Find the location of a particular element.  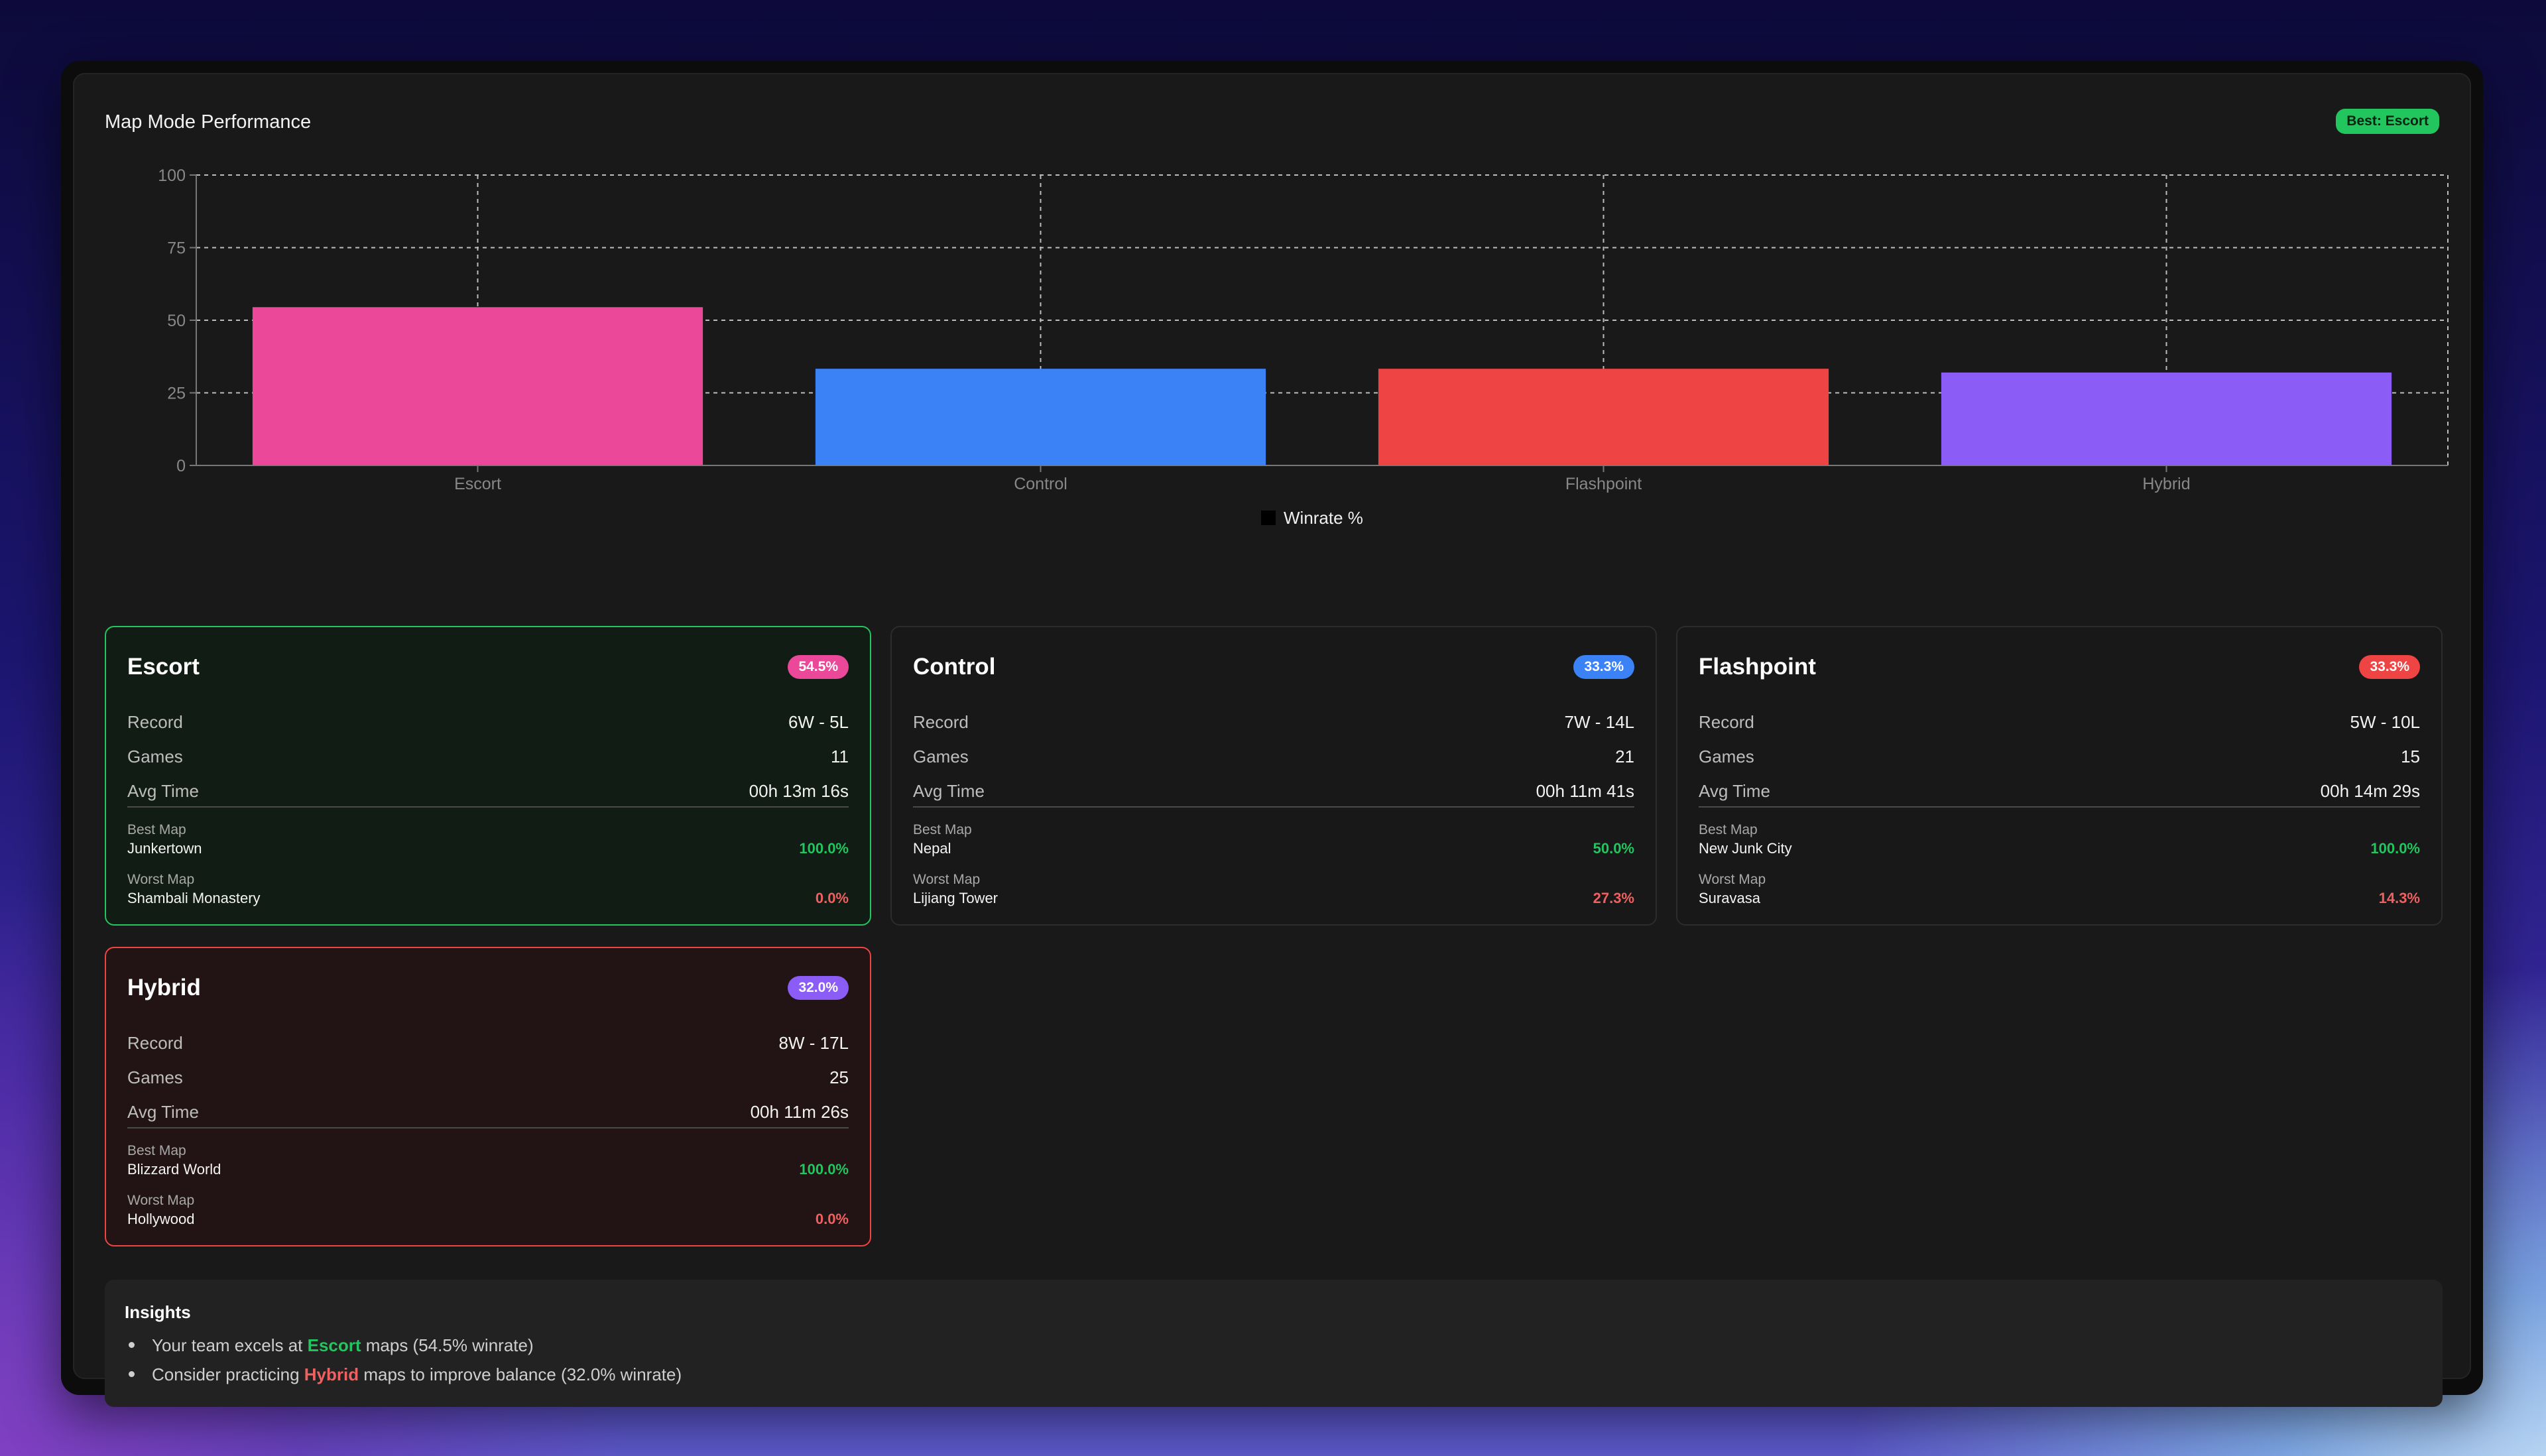

record-row: Record 8W - 17L is located at coordinates (488, 1043).